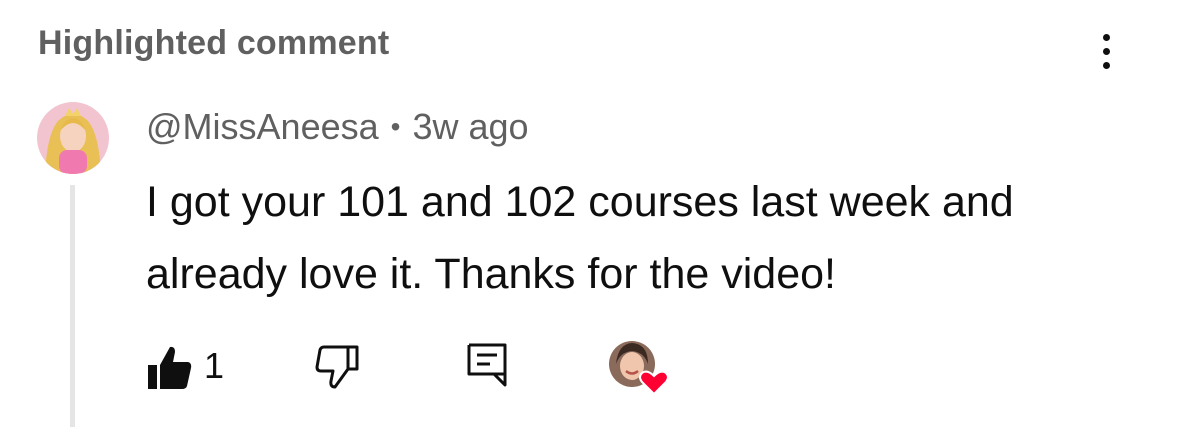 The width and height of the screenshot is (1179, 427). What do you see at coordinates (262, 127) in the screenshot?
I see `author-handle: @MissAneesa` at bounding box center [262, 127].